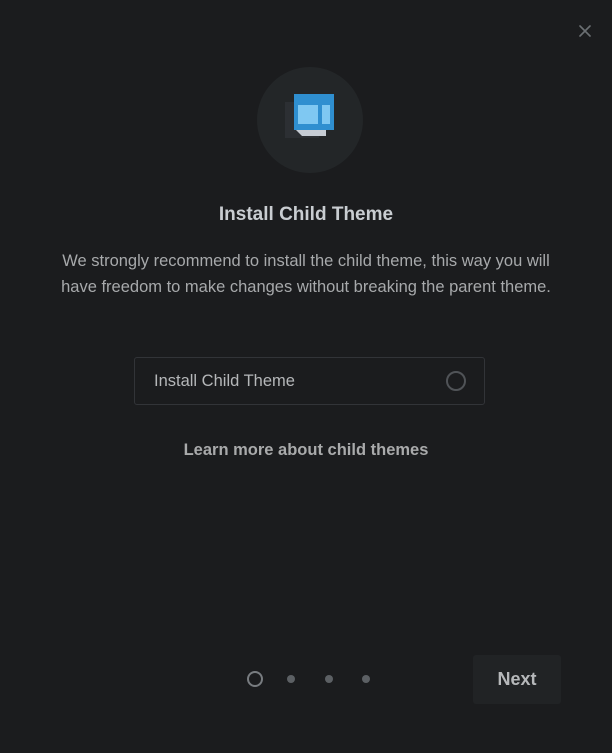 This screenshot has width=612, height=753. Describe the element at coordinates (306, 214) in the screenshot. I see `dialog-title: Install Child Theme` at that location.